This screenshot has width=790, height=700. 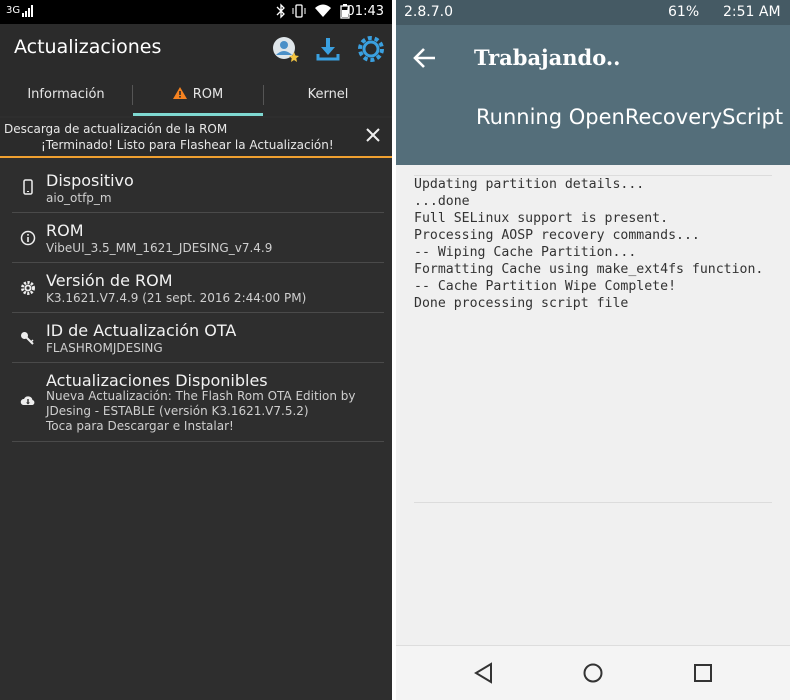 What do you see at coordinates (109, 280) in the screenshot?
I see `item-title: Versión de ROM` at bounding box center [109, 280].